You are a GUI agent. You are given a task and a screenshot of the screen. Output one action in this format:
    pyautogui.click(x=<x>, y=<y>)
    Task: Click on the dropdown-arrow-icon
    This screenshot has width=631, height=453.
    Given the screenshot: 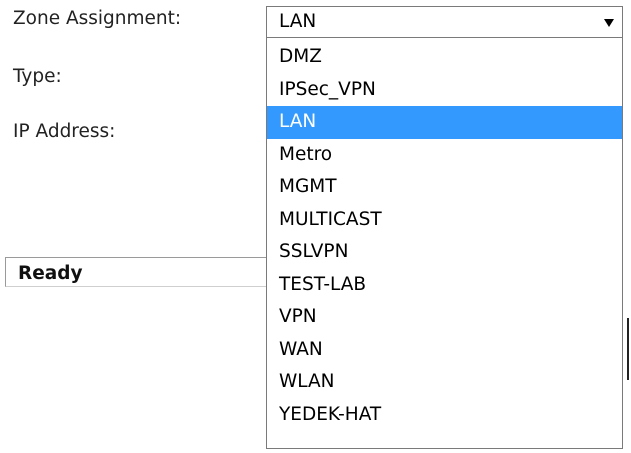 What is the action you would take?
    pyautogui.click(x=609, y=23)
    